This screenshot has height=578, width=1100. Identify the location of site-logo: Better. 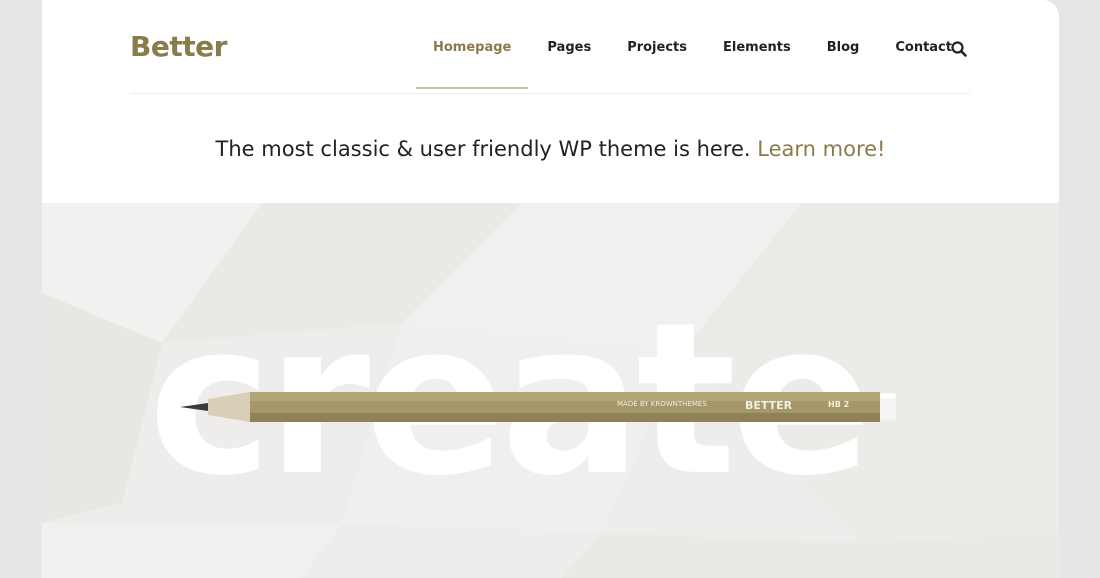
(178, 46).